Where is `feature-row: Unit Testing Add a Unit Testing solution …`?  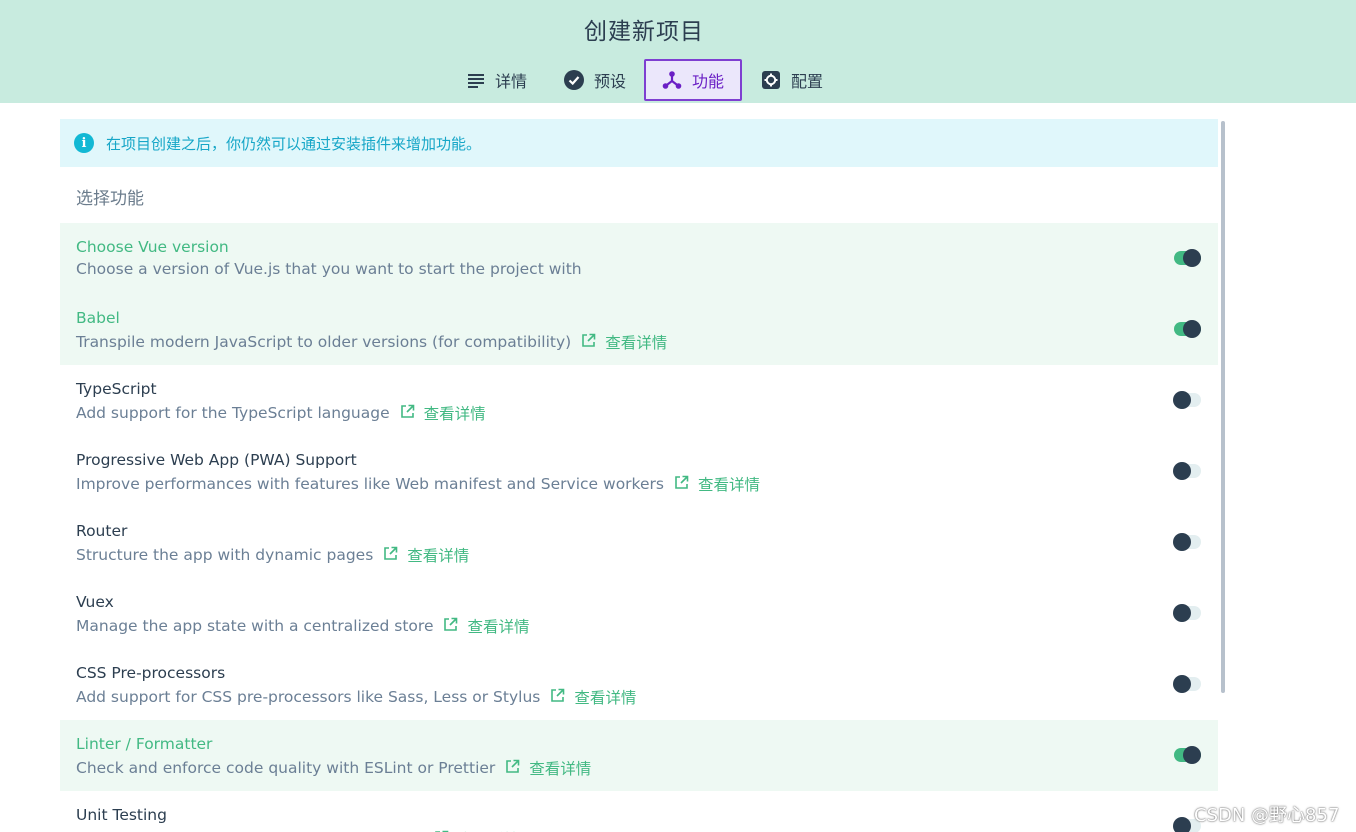
feature-row: Unit Testing Add a Unit Testing solution … is located at coordinates (639, 811).